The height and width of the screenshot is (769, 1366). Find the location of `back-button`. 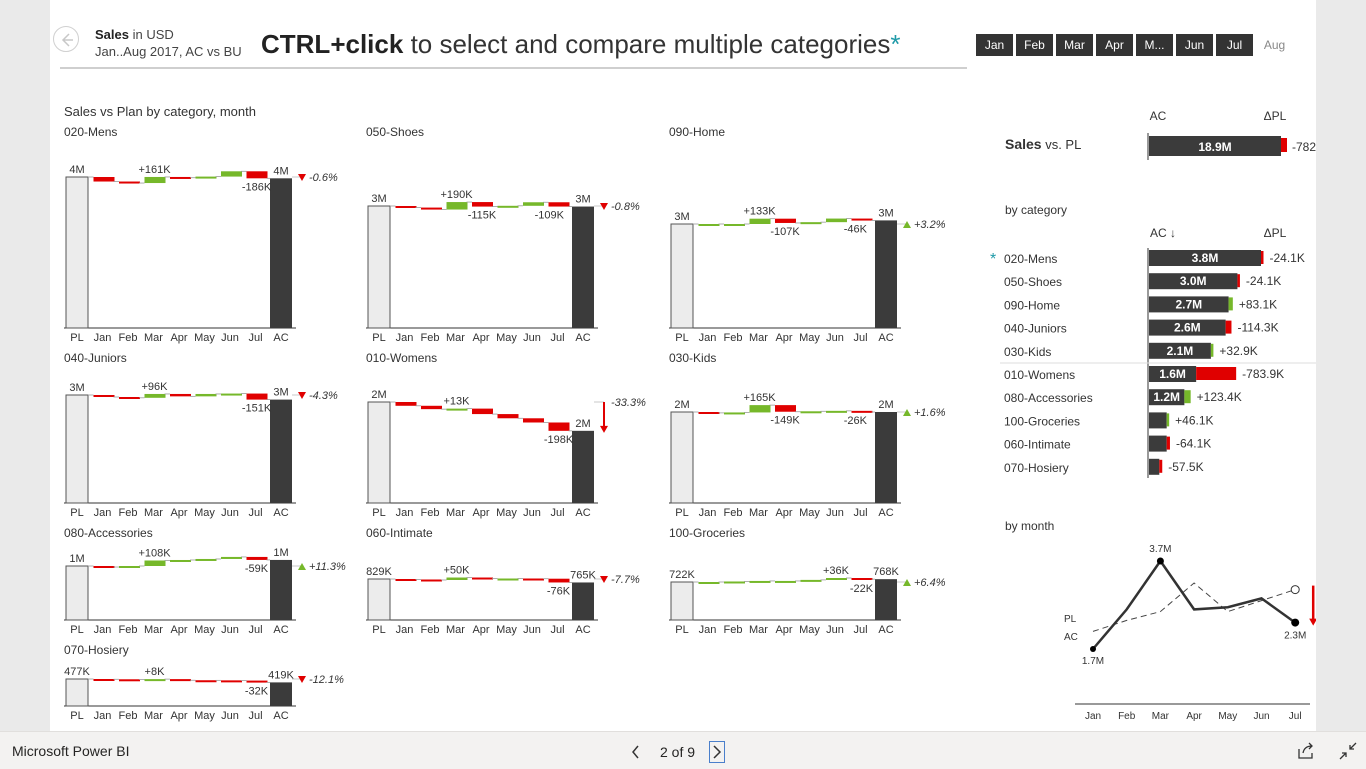

back-button is located at coordinates (66, 39).